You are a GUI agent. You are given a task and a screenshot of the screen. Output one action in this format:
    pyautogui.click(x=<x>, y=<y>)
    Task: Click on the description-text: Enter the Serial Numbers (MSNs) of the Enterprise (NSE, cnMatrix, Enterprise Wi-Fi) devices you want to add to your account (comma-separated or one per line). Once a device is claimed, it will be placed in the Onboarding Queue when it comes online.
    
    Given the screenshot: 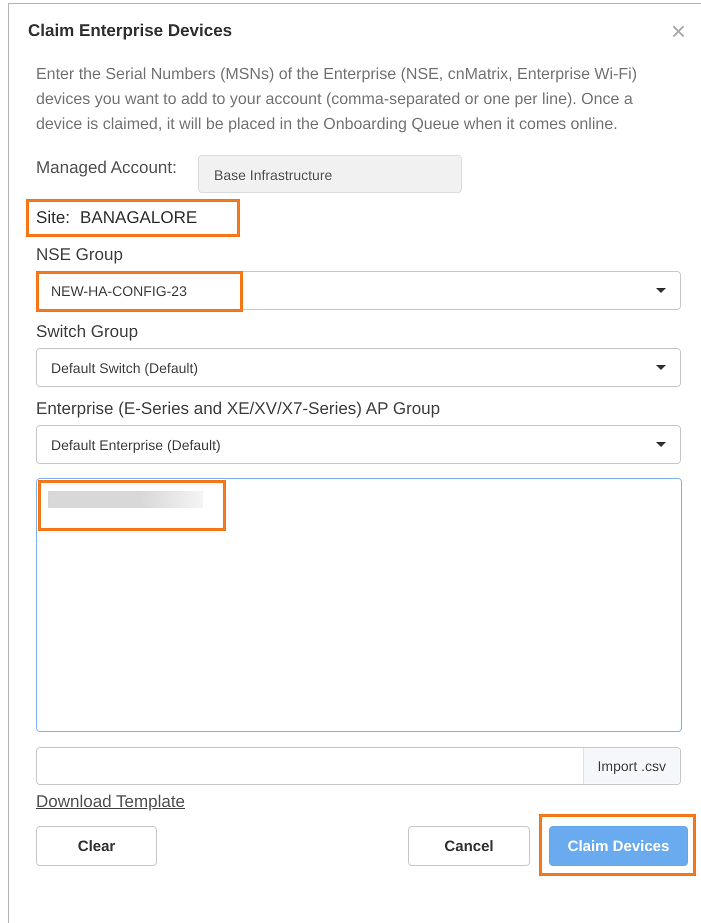 What is the action you would take?
    pyautogui.click(x=337, y=100)
    